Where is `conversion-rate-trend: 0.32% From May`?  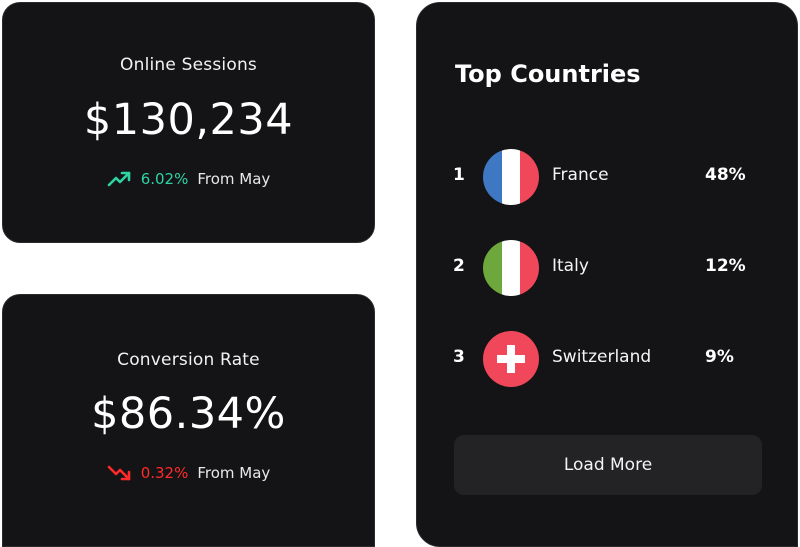 conversion-rate-trend: 0.32% From May is located at coordinates (188, 473).